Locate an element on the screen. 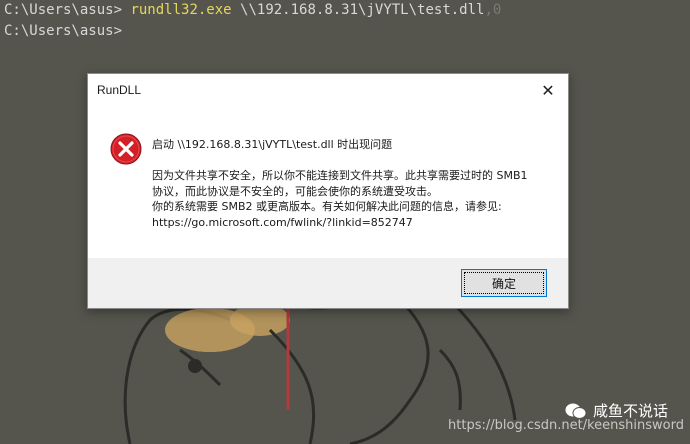 The height and width of the screenshot is (444, 690). dialog-title: RunDLL is located at coordinates (119, 90).